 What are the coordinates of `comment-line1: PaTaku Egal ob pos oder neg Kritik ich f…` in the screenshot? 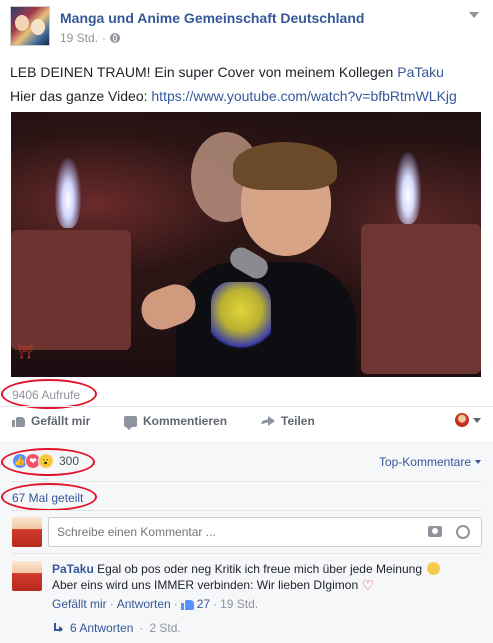 It's located at (267, 569).